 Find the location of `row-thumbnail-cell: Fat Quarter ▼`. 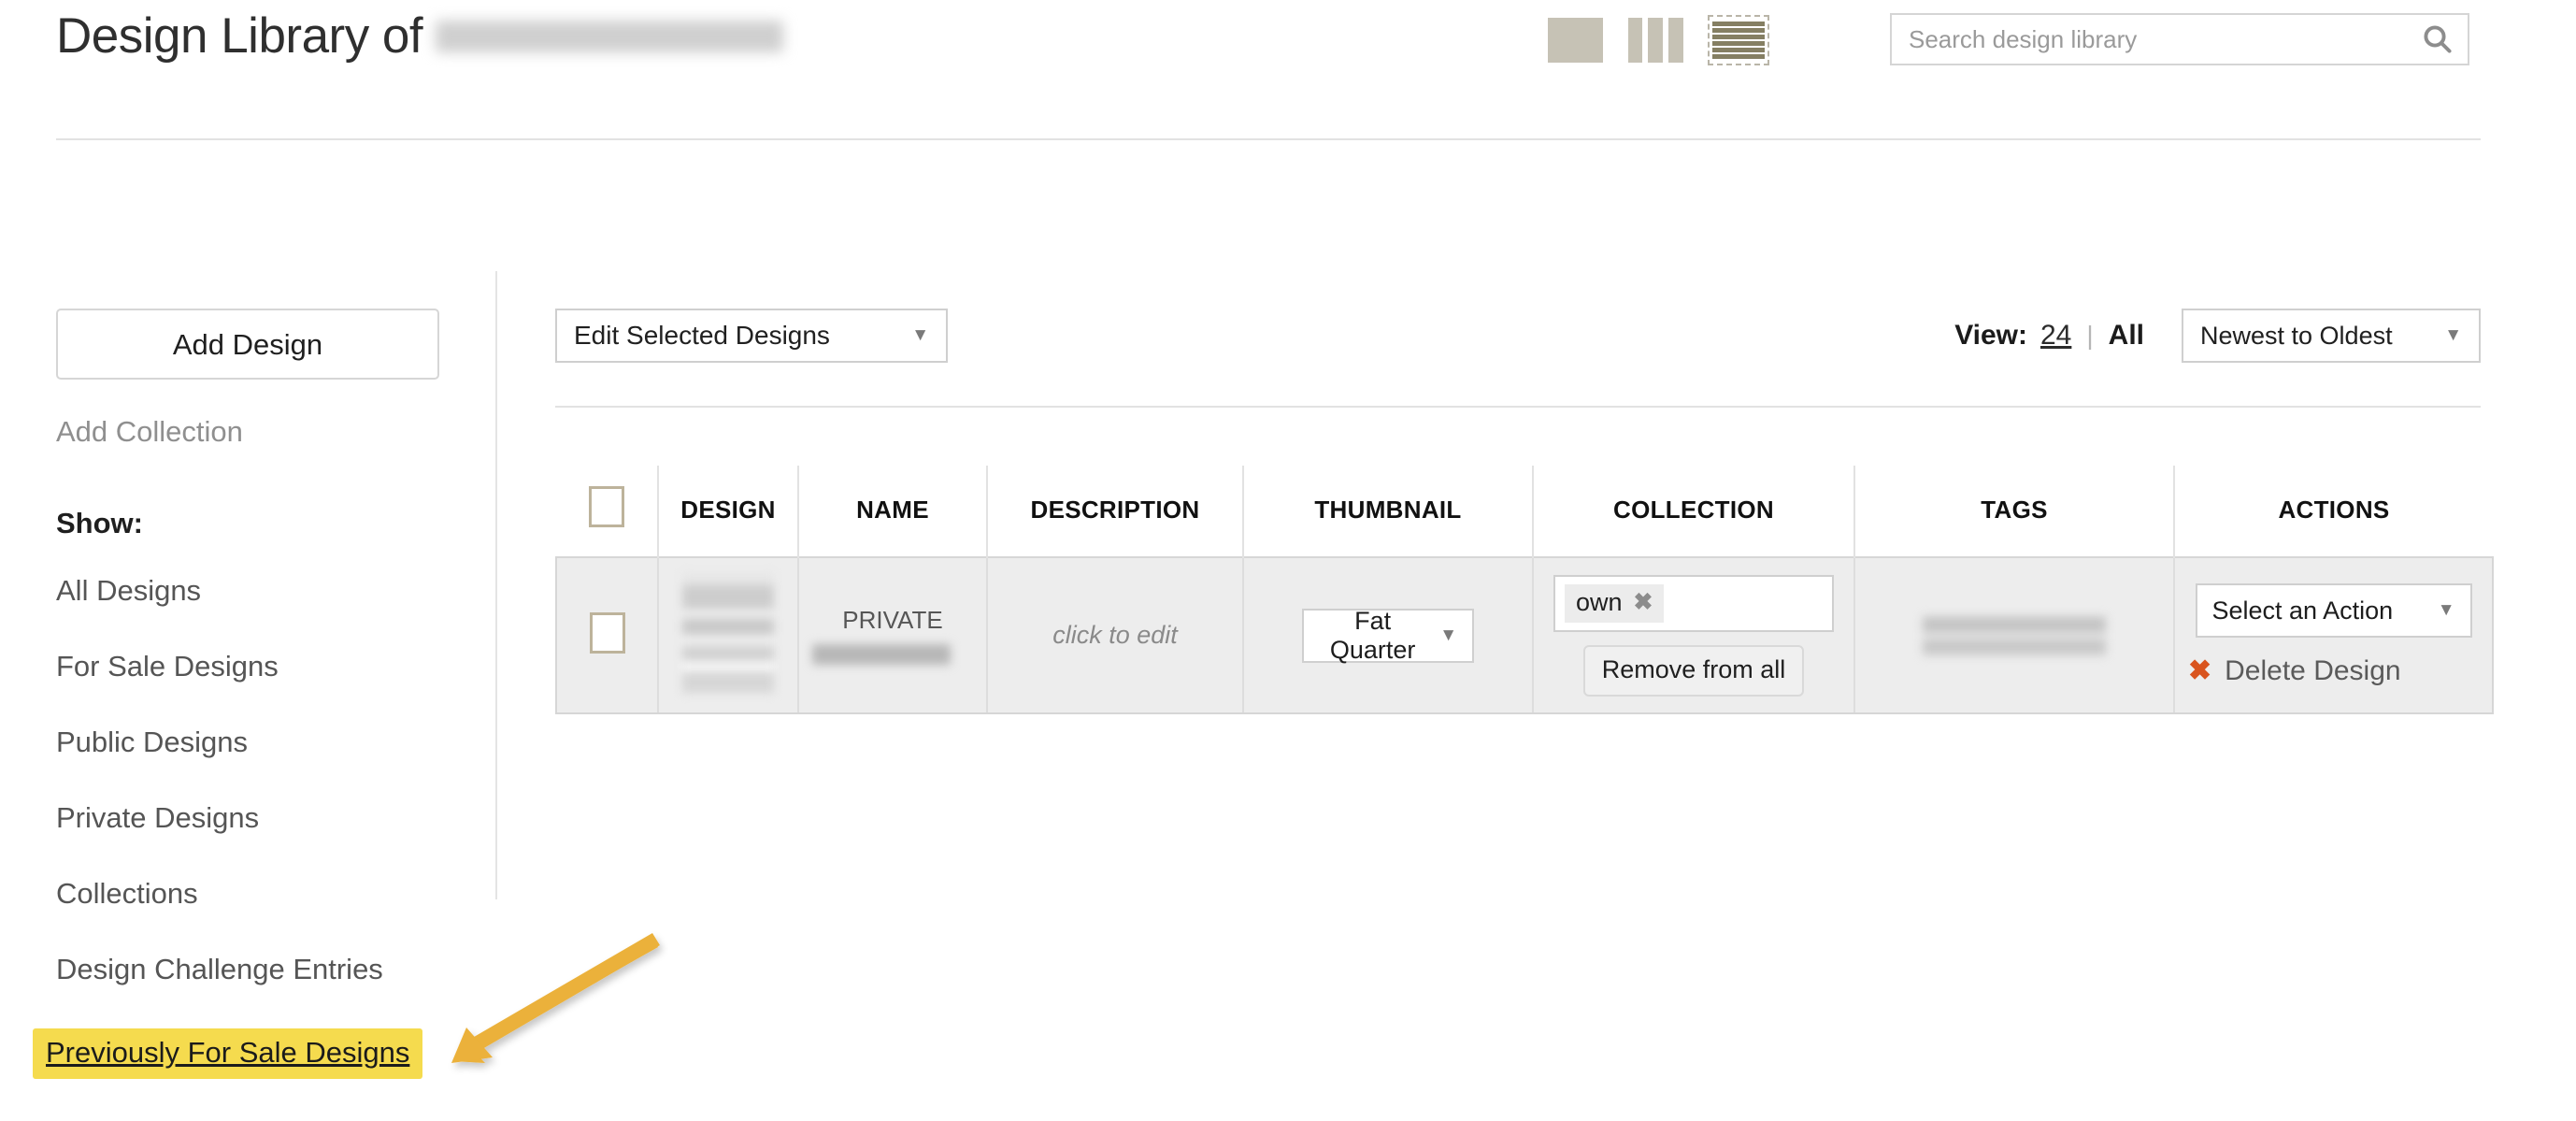

row-thumbnail-cell: Fat Quarter ▼ is located at coordinates (1387, 635).